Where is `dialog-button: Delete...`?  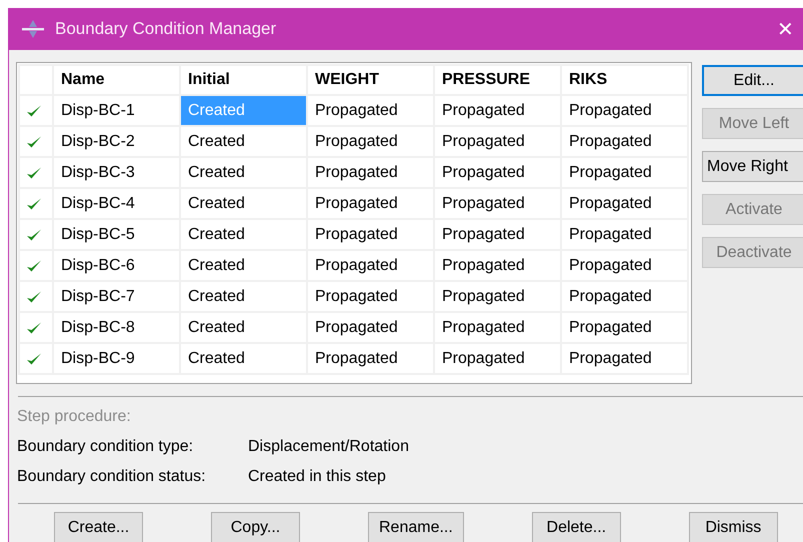
dialog-button: Delete... is located at coordinates (576, 527).